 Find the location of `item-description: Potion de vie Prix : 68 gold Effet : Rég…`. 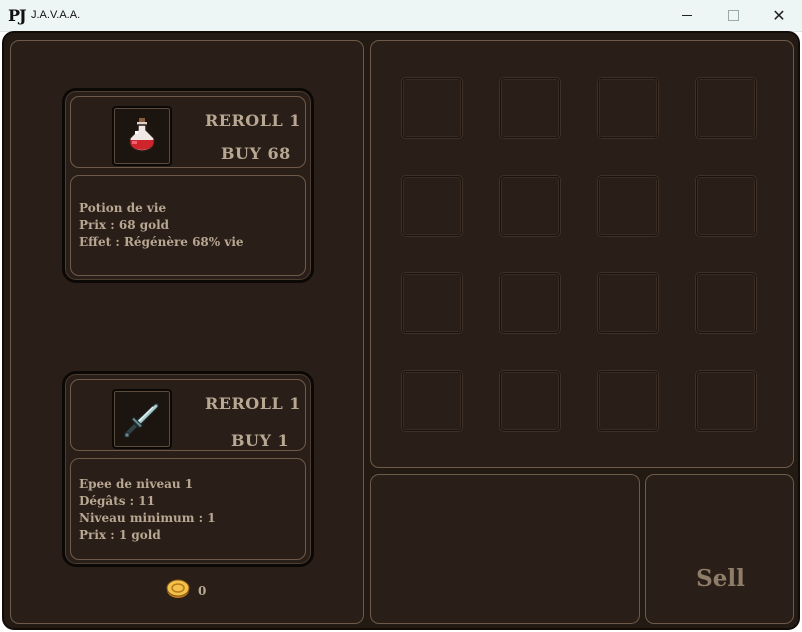

item-description: Potion de vie Prix : 68 gold Effet : Rég… is located at coordinates (188, 225).